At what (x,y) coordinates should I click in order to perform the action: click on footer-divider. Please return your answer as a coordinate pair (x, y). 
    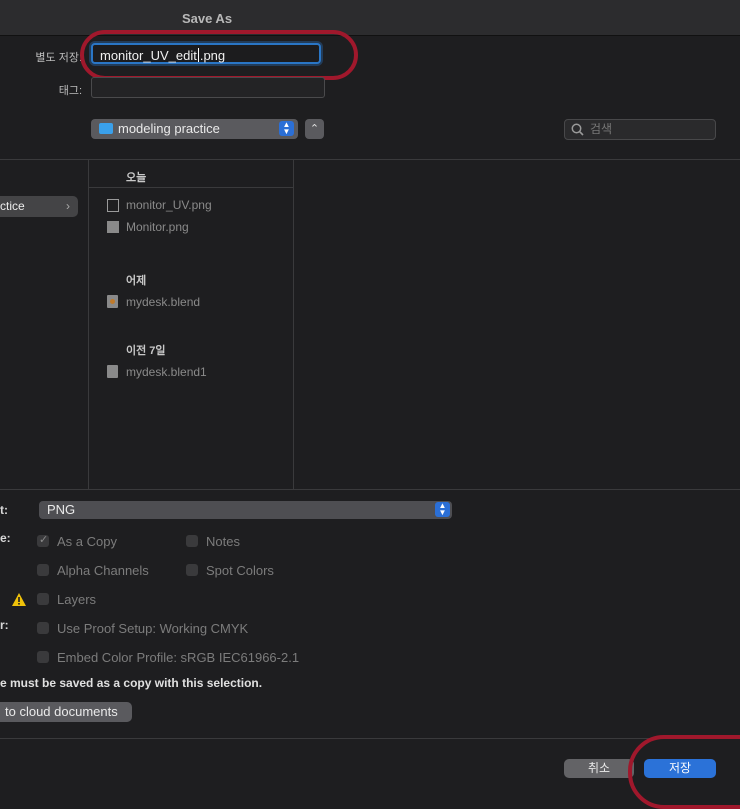
    Looking at the image, I should click on (370, 738).